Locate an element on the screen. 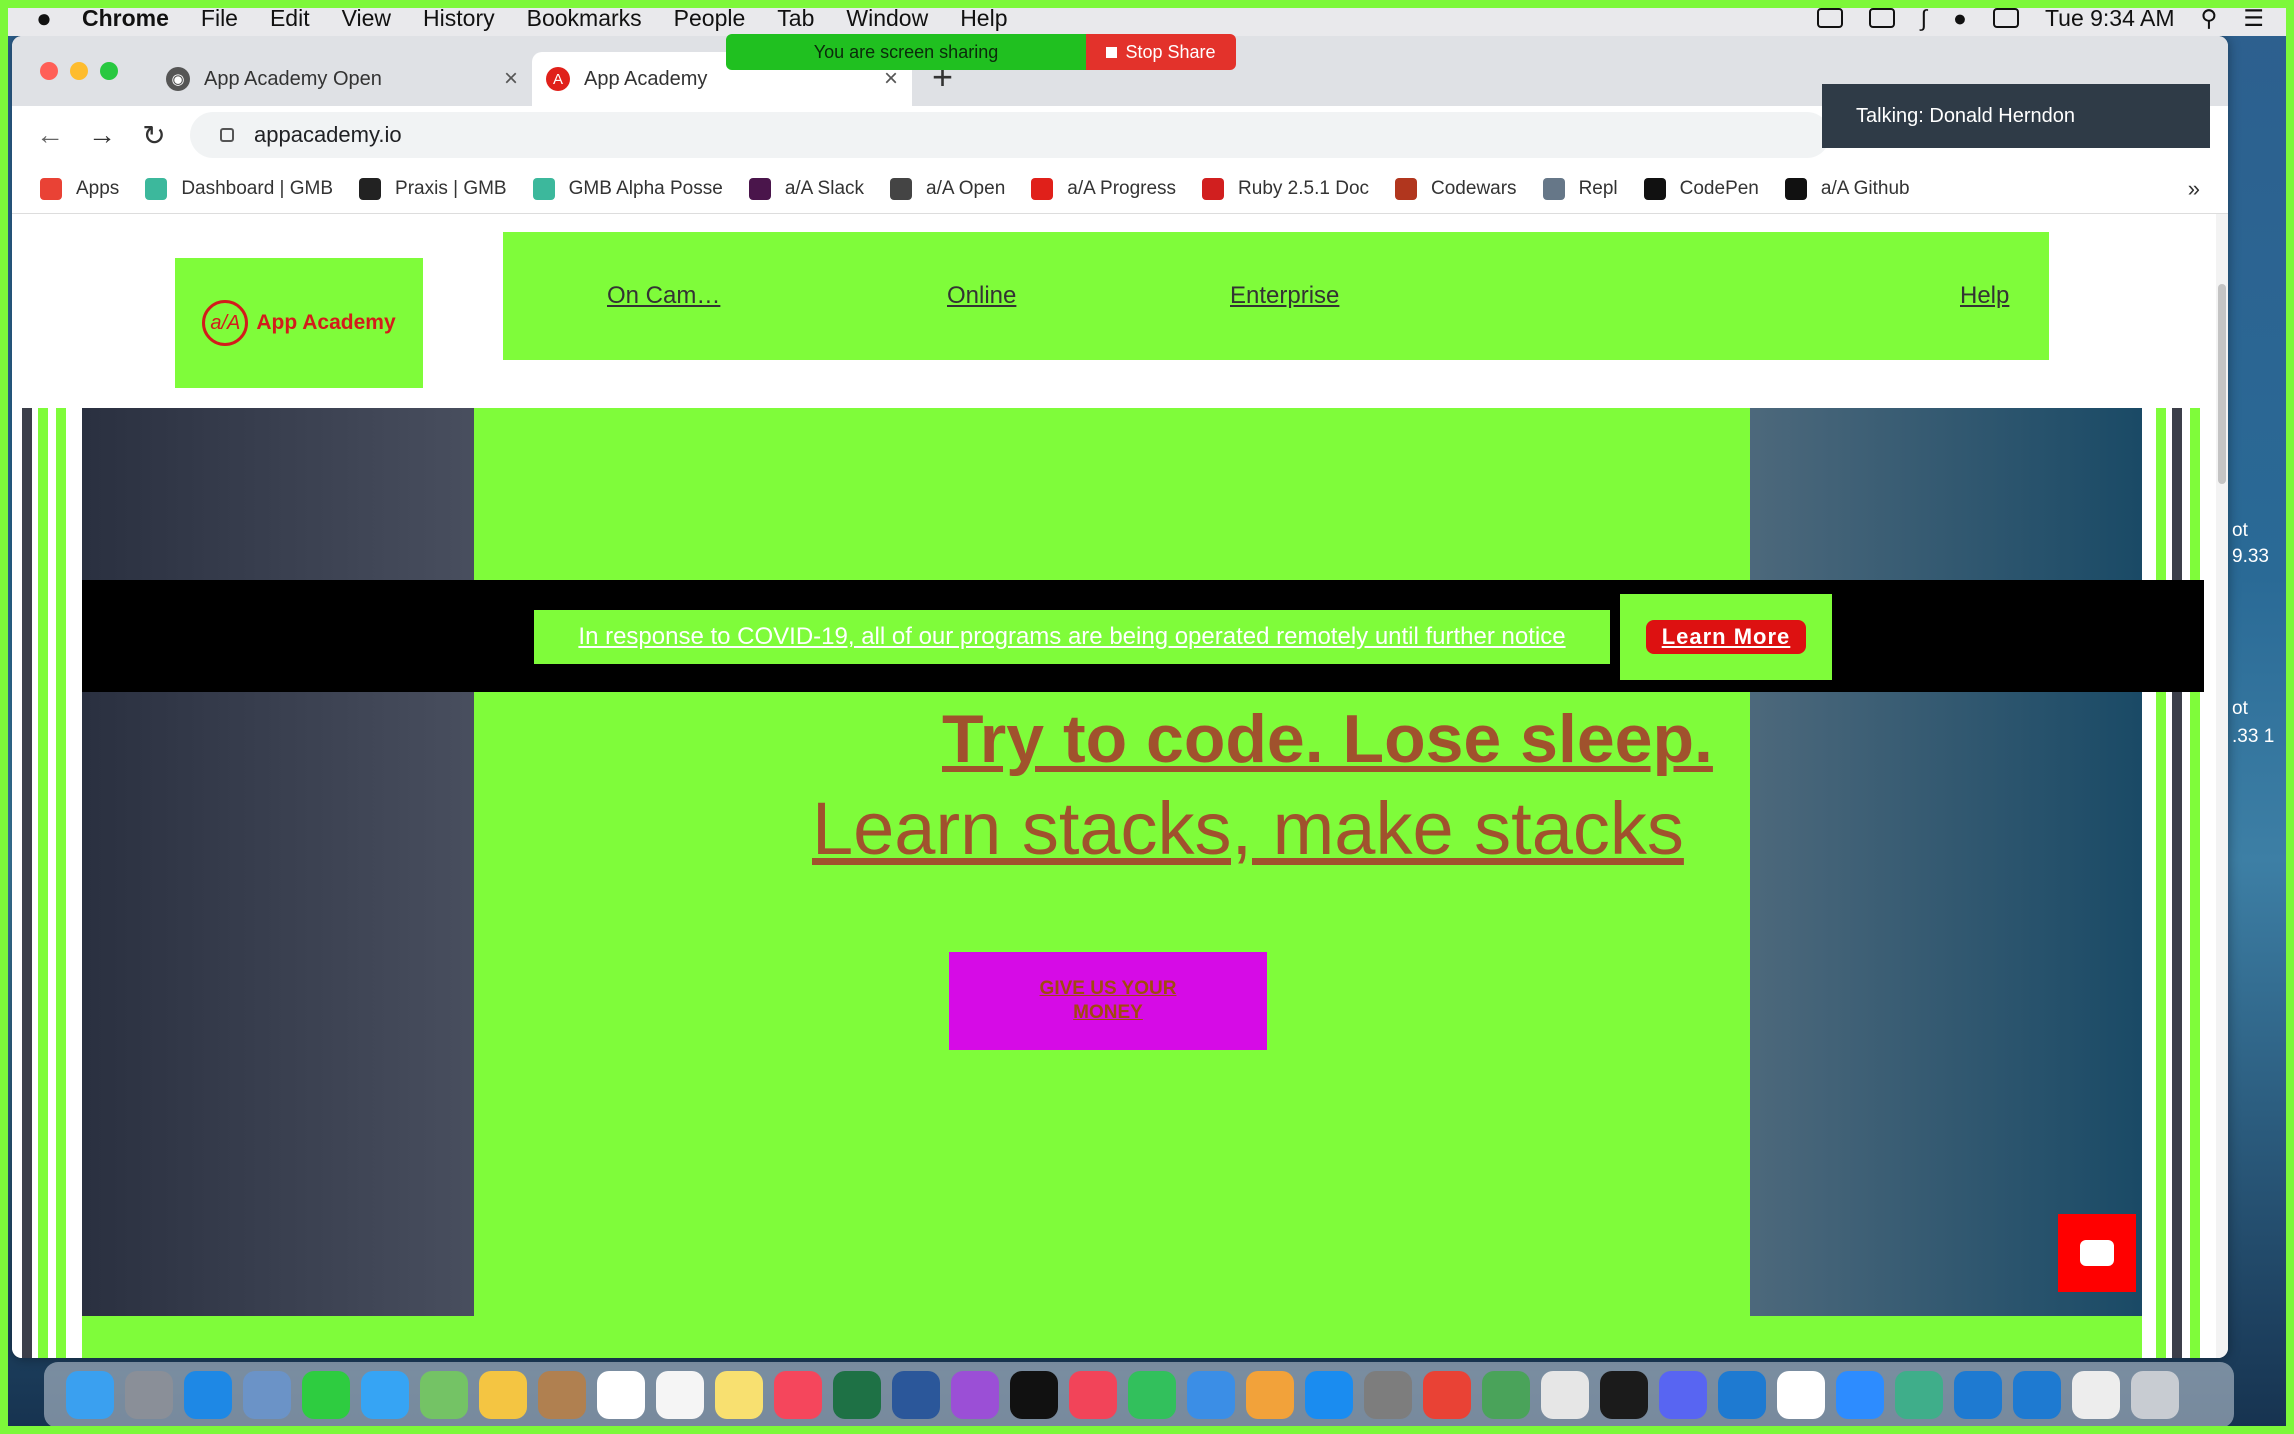 This screenshot has width=2294, height=1434. bookmark-aa-open: a/A Open is located at coordinates (947, 188).